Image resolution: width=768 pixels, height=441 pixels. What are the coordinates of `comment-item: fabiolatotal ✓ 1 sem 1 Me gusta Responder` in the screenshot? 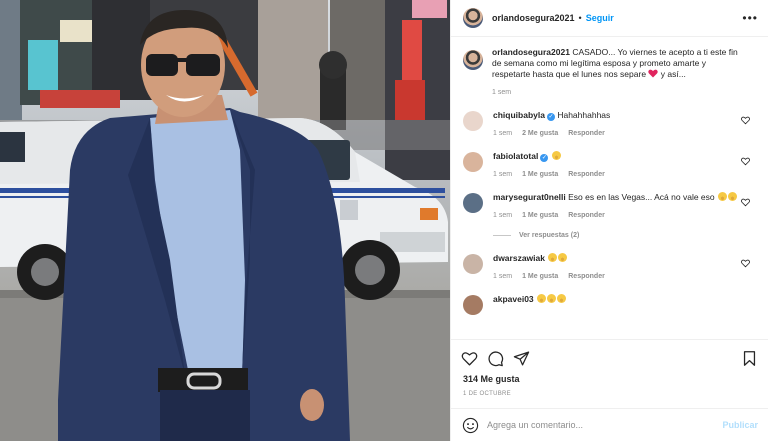 It's located at (609, 164).